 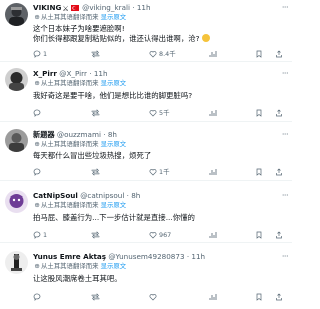 I want to click on tweet-text: 这个日本妹子为啥要遮脸啊!, so click(x=79, y=28).